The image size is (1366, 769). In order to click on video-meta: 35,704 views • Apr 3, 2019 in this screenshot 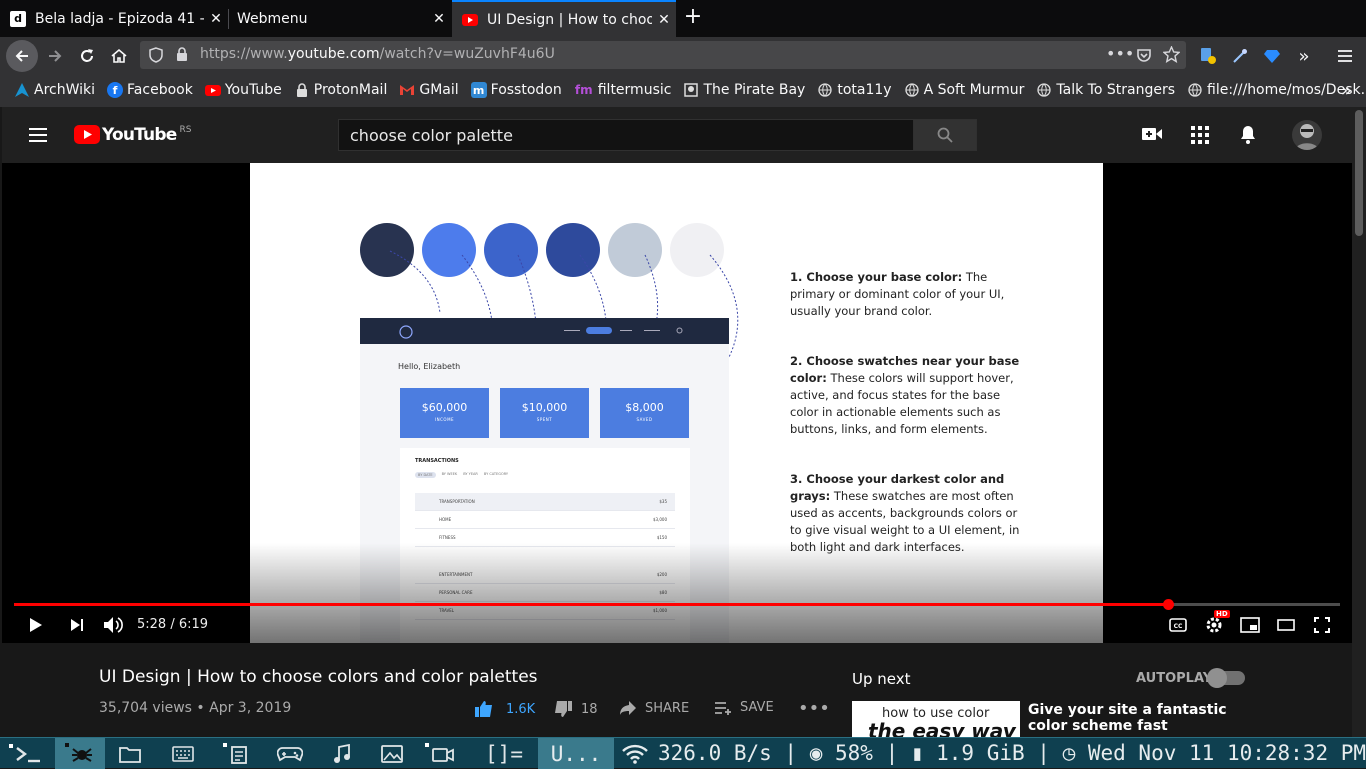, I will do `click(195, 708)`.